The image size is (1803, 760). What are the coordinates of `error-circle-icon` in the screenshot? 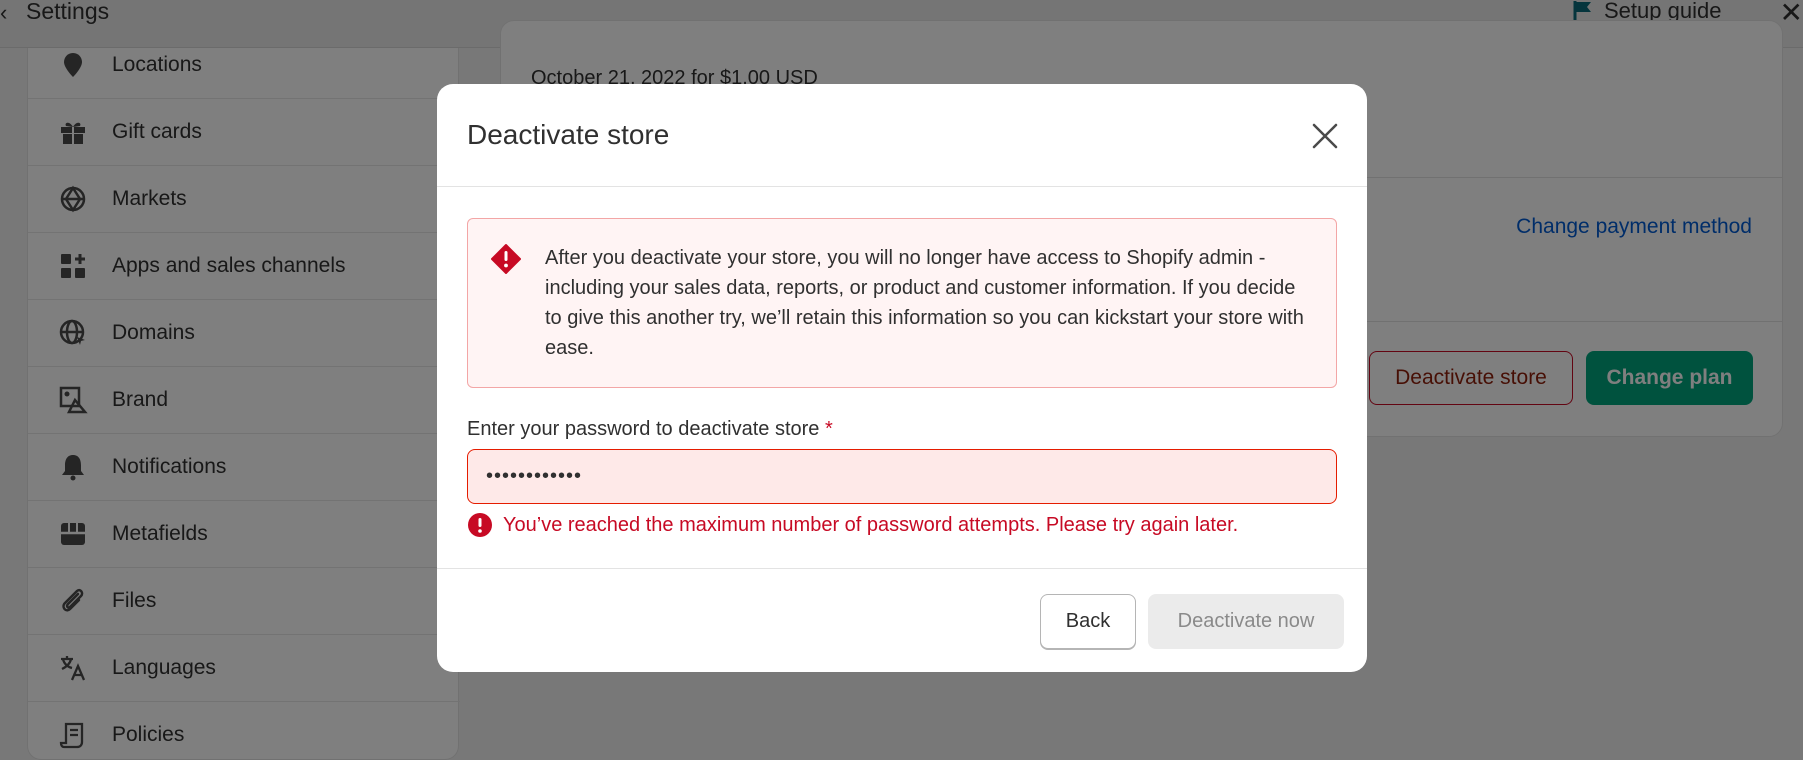 It's located at (480, 525).